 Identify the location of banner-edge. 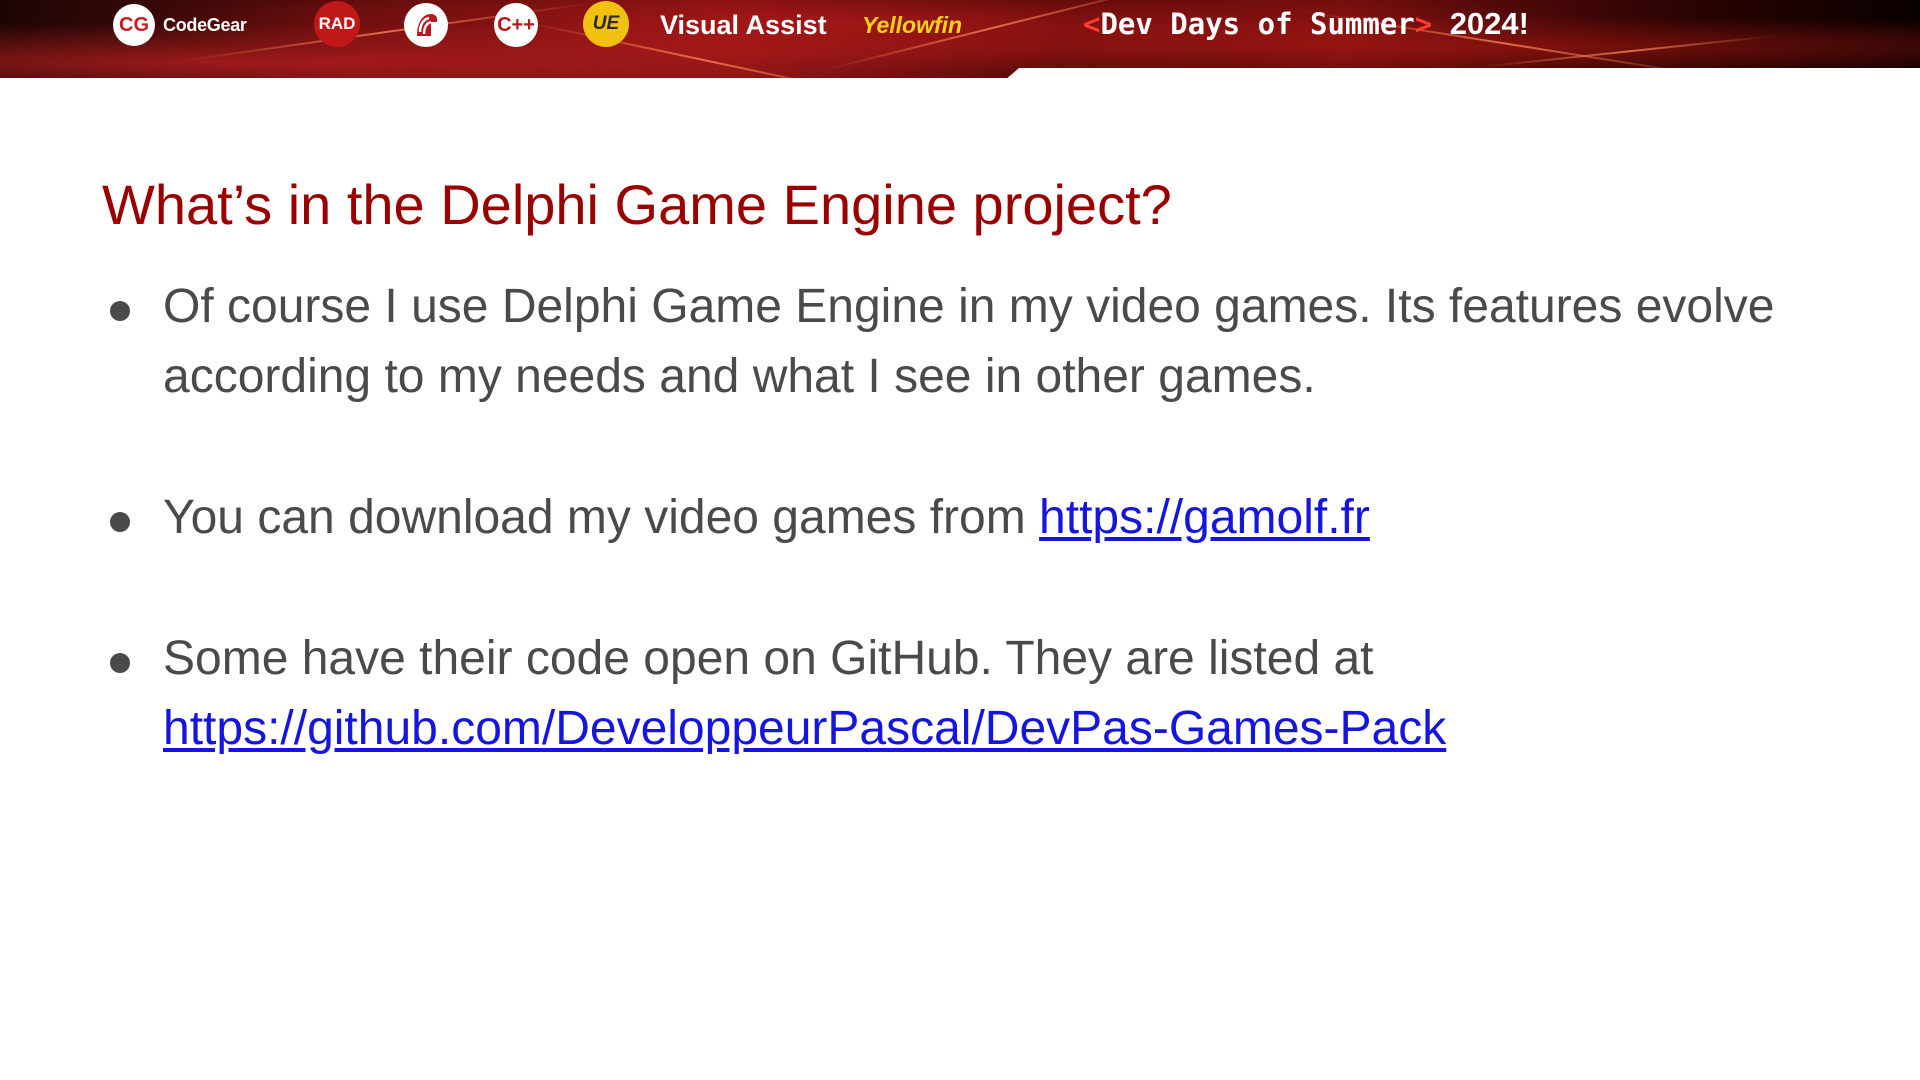
(1462, 74).